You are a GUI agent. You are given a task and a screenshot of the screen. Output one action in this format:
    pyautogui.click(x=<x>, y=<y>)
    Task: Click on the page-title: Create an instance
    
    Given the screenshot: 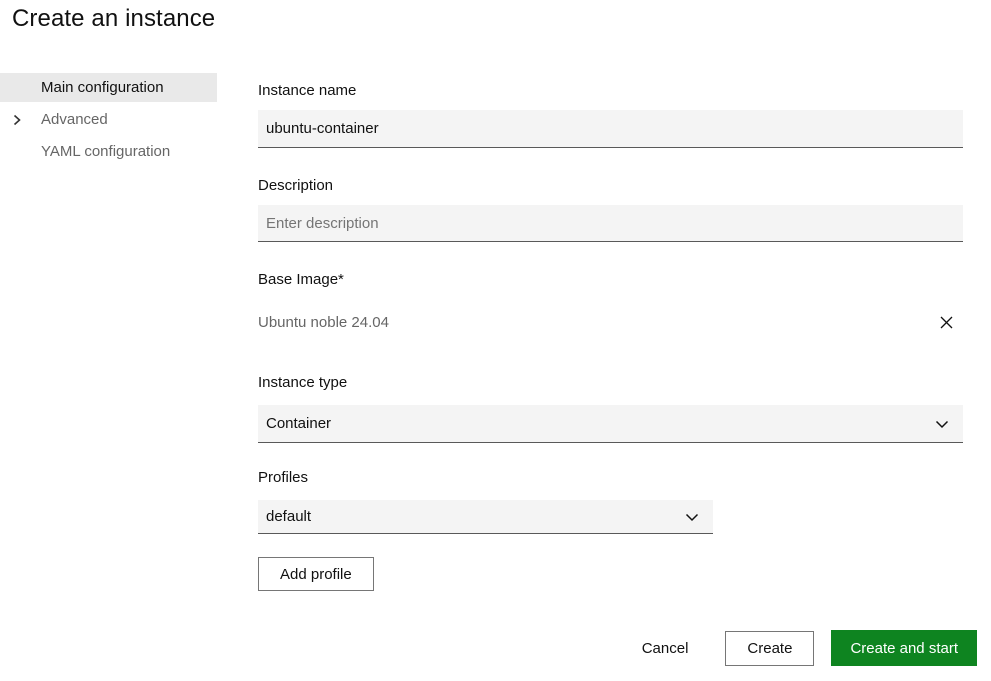 What is the action you would take?
    pyautogui.click(x=114, y=18)
    